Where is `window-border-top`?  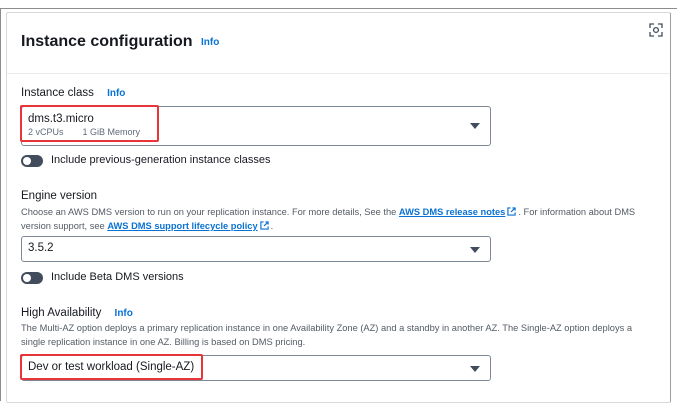 window-border-top is located at coordinates (338, 8).